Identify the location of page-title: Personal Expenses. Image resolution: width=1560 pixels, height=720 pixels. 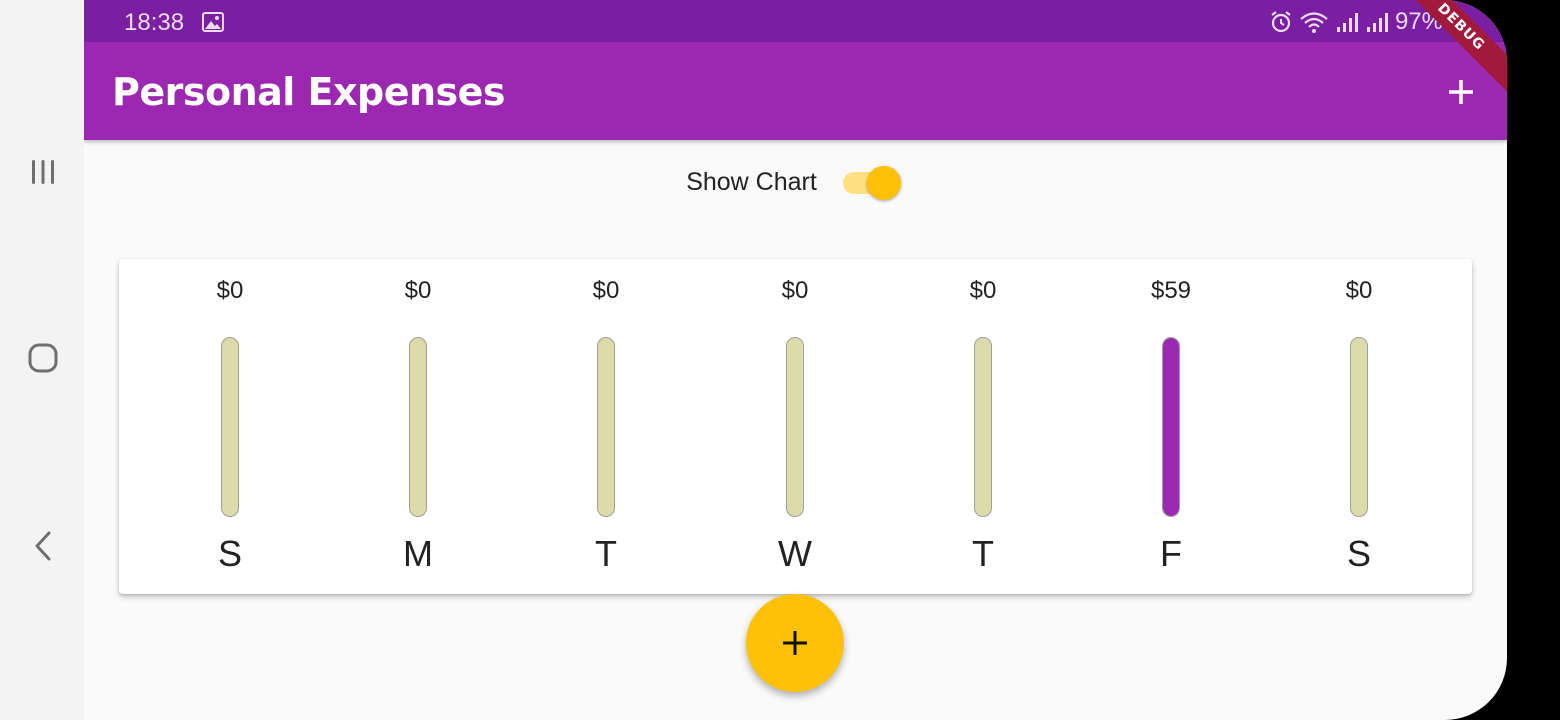
(309, 92).